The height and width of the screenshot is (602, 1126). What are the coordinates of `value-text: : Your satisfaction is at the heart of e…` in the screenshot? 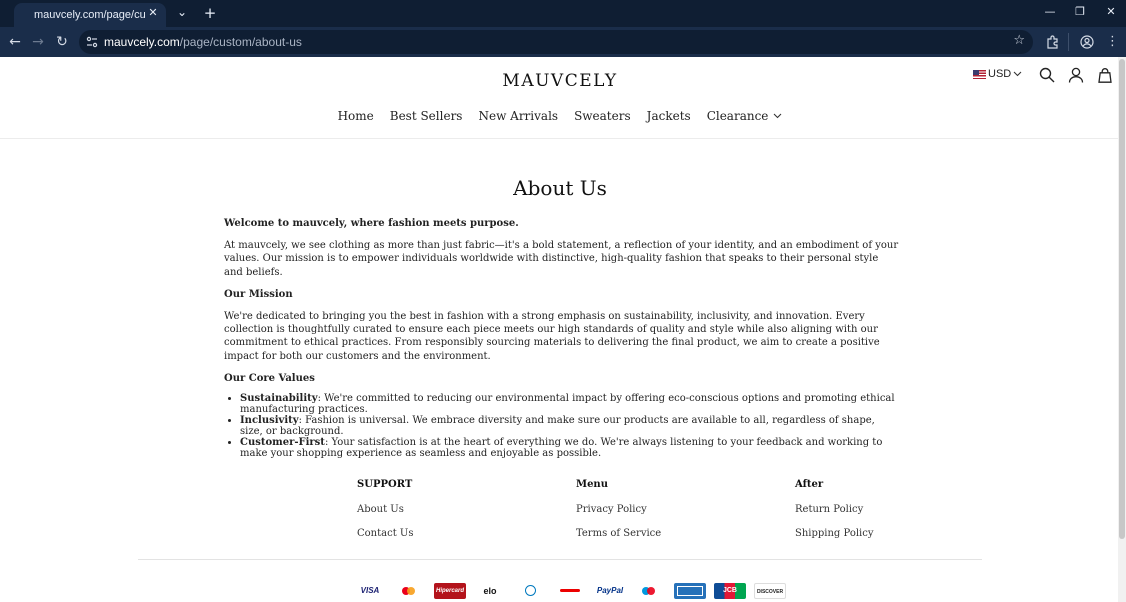 It's located at (561, 448).